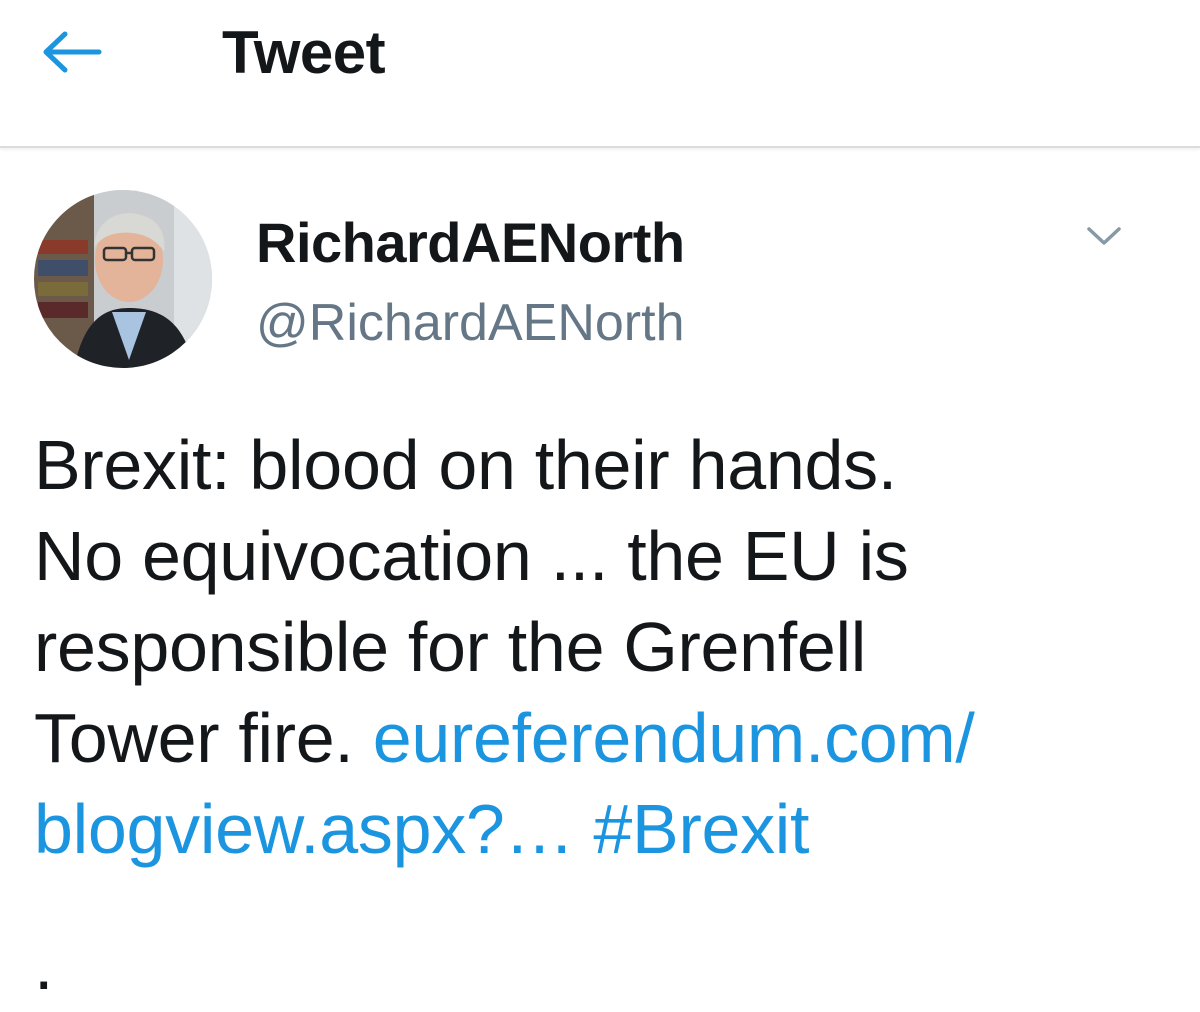 This screenshot has width=1200, height=1012. What do you see at coordinates (674, 738) in the screenshot?
I see `tweet-link: eureferendum.com/` at bounding box center [674, 738].